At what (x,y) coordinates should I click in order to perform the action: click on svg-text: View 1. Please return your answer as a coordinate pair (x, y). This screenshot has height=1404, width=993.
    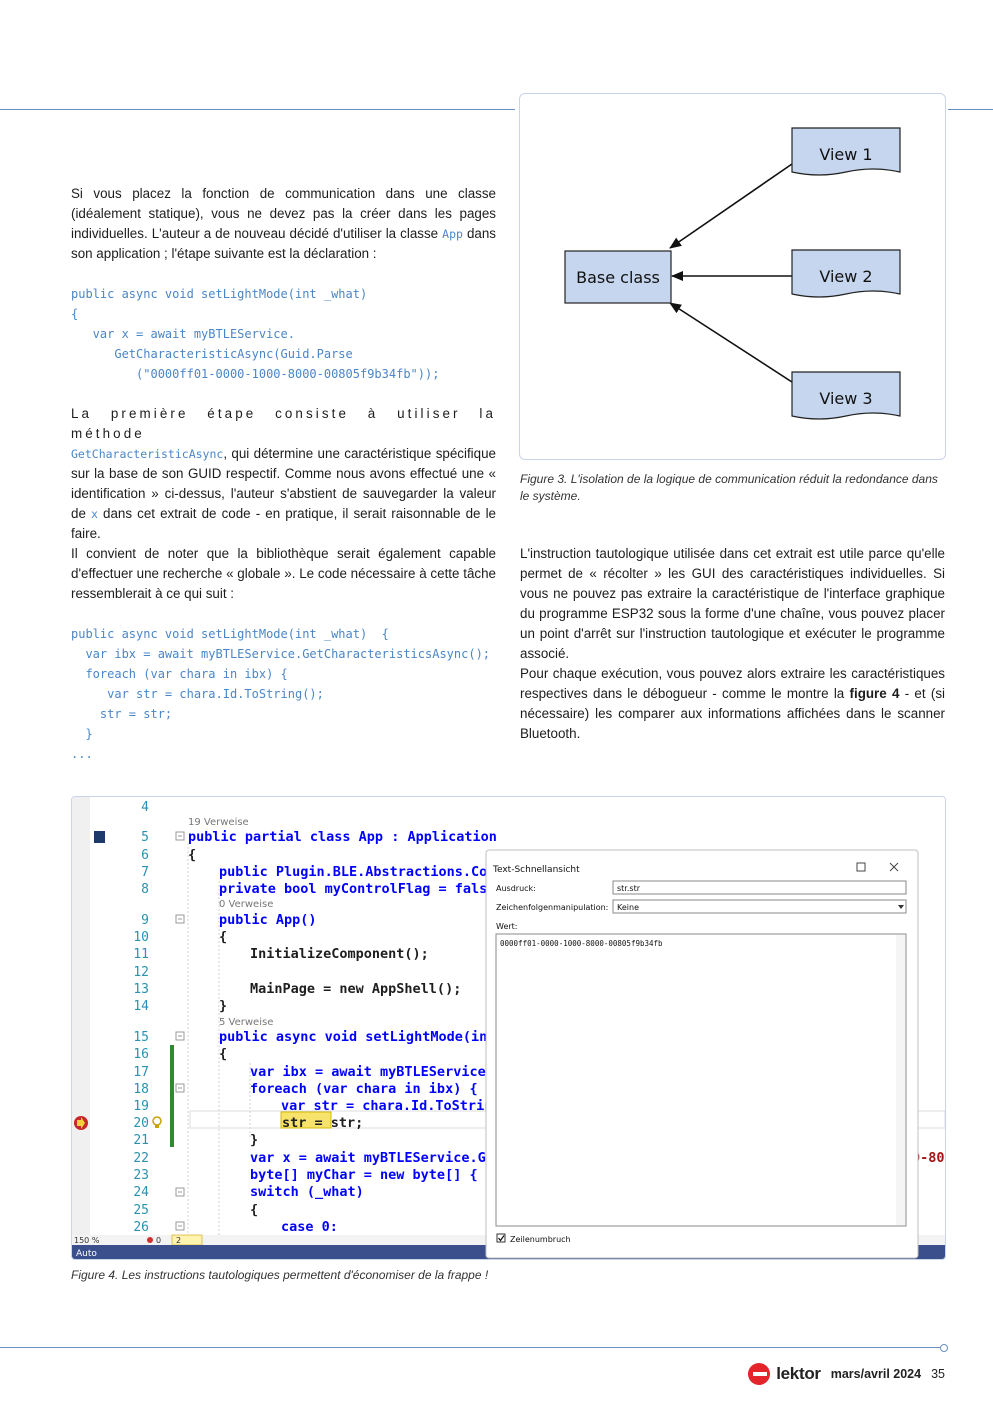
    Looking at the image, I should click on (845, 154).